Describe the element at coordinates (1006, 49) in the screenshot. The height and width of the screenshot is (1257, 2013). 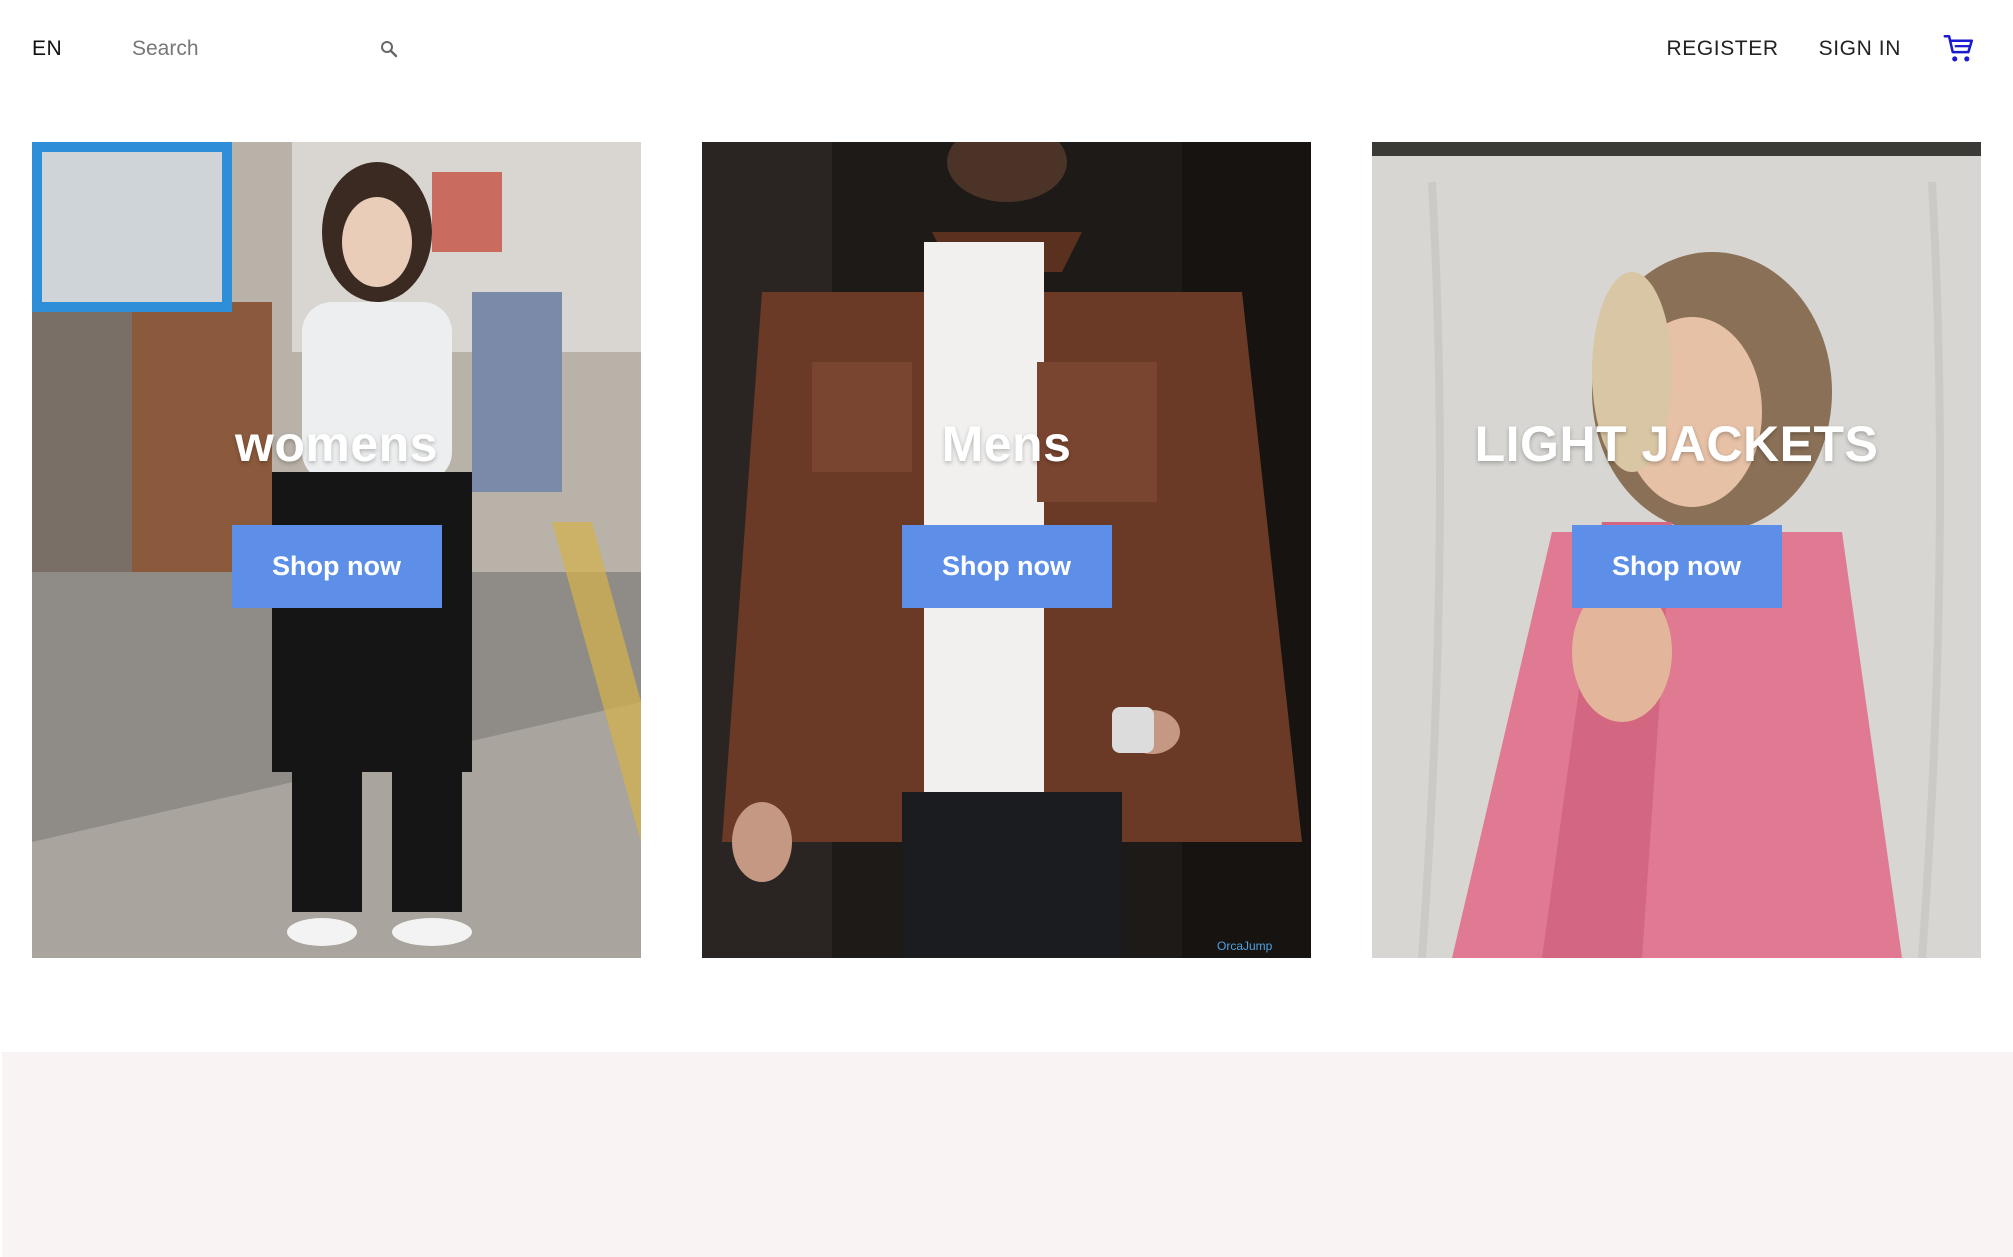
I see `navbar: EN REGISTER SIGN IN` at that location.